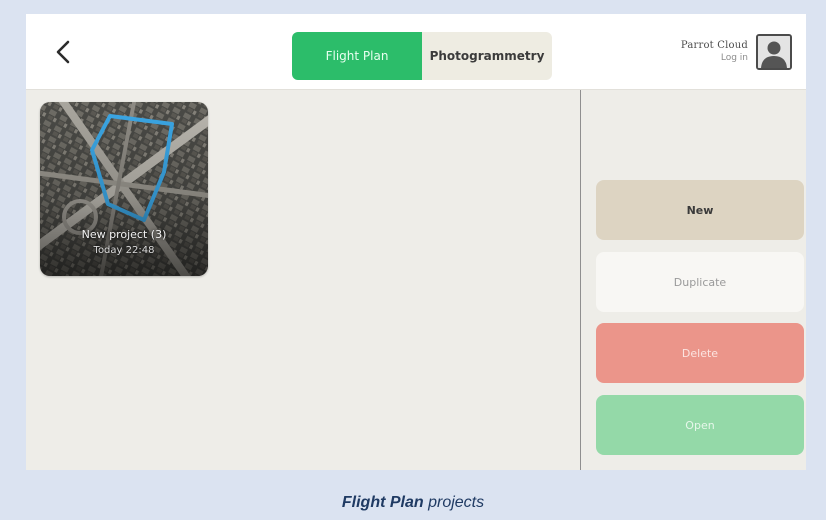  I want to click on chevron-left-icon, so click(63, 52).